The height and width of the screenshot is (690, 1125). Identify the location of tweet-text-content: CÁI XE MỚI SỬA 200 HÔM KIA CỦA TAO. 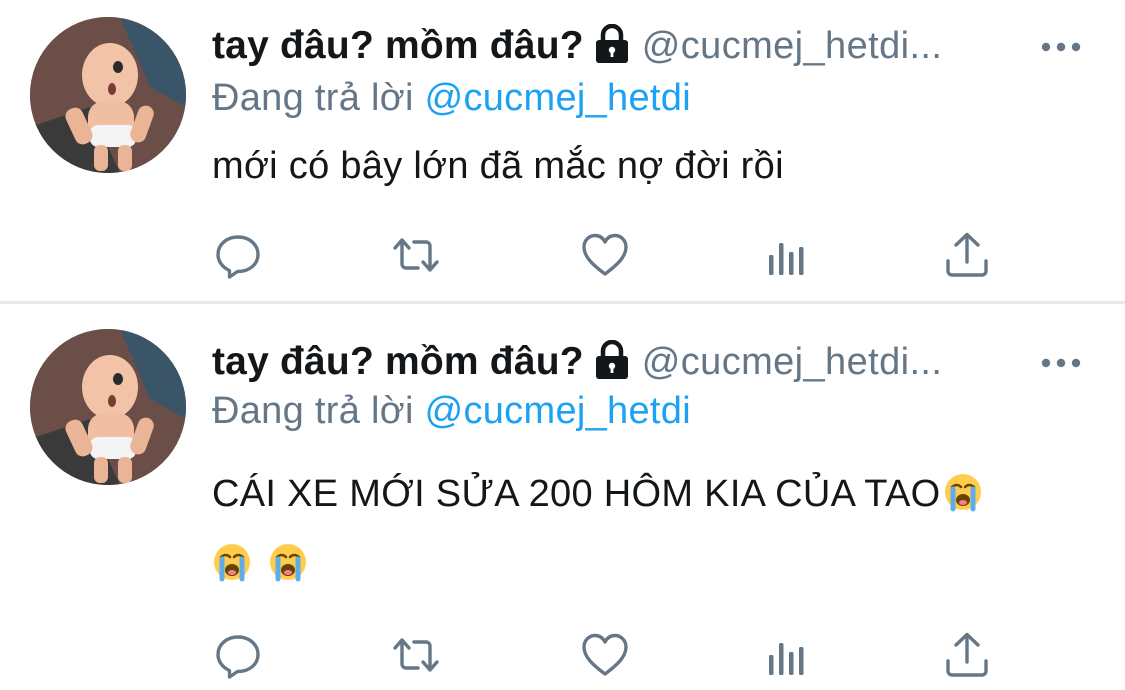
(576, 494).